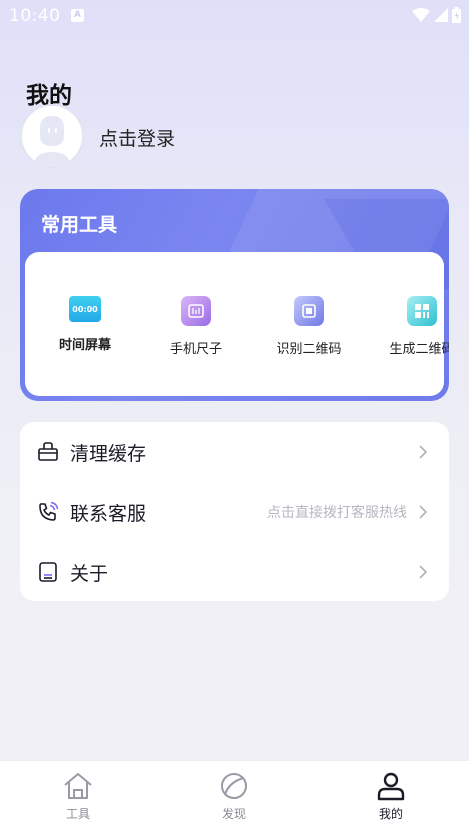 The width and height of the screenshot is (469, 833). I want to click on clock-screen-icon: 00:00, so click(85, 309).